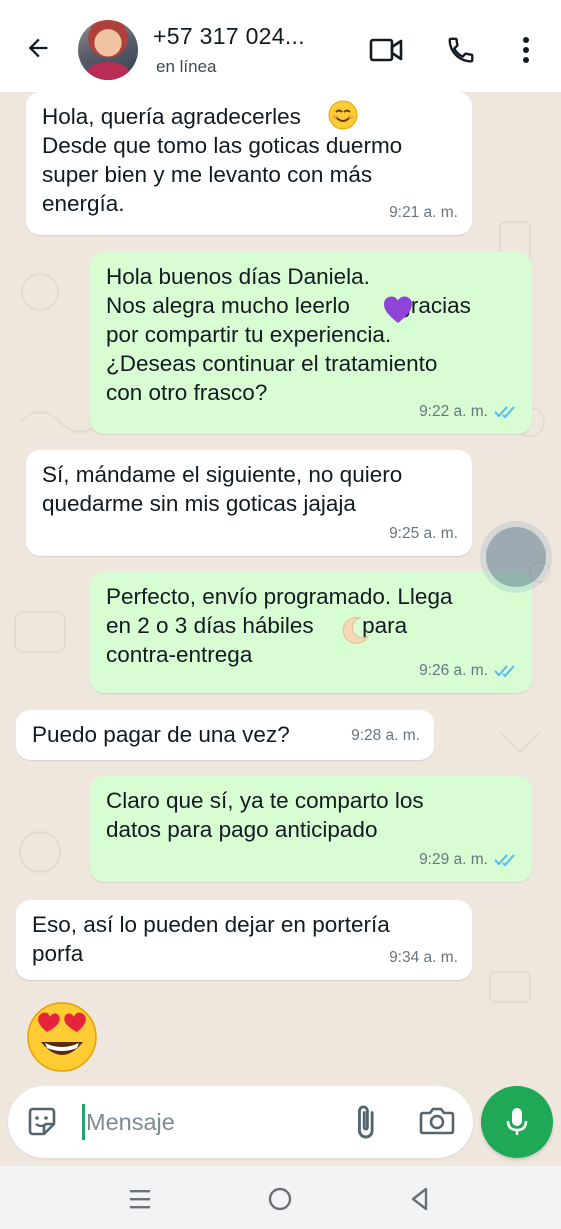  Describe the element at coordinates (453, 859) in the screenshot. I see `message-time: 9:29 a. m.` at that location.